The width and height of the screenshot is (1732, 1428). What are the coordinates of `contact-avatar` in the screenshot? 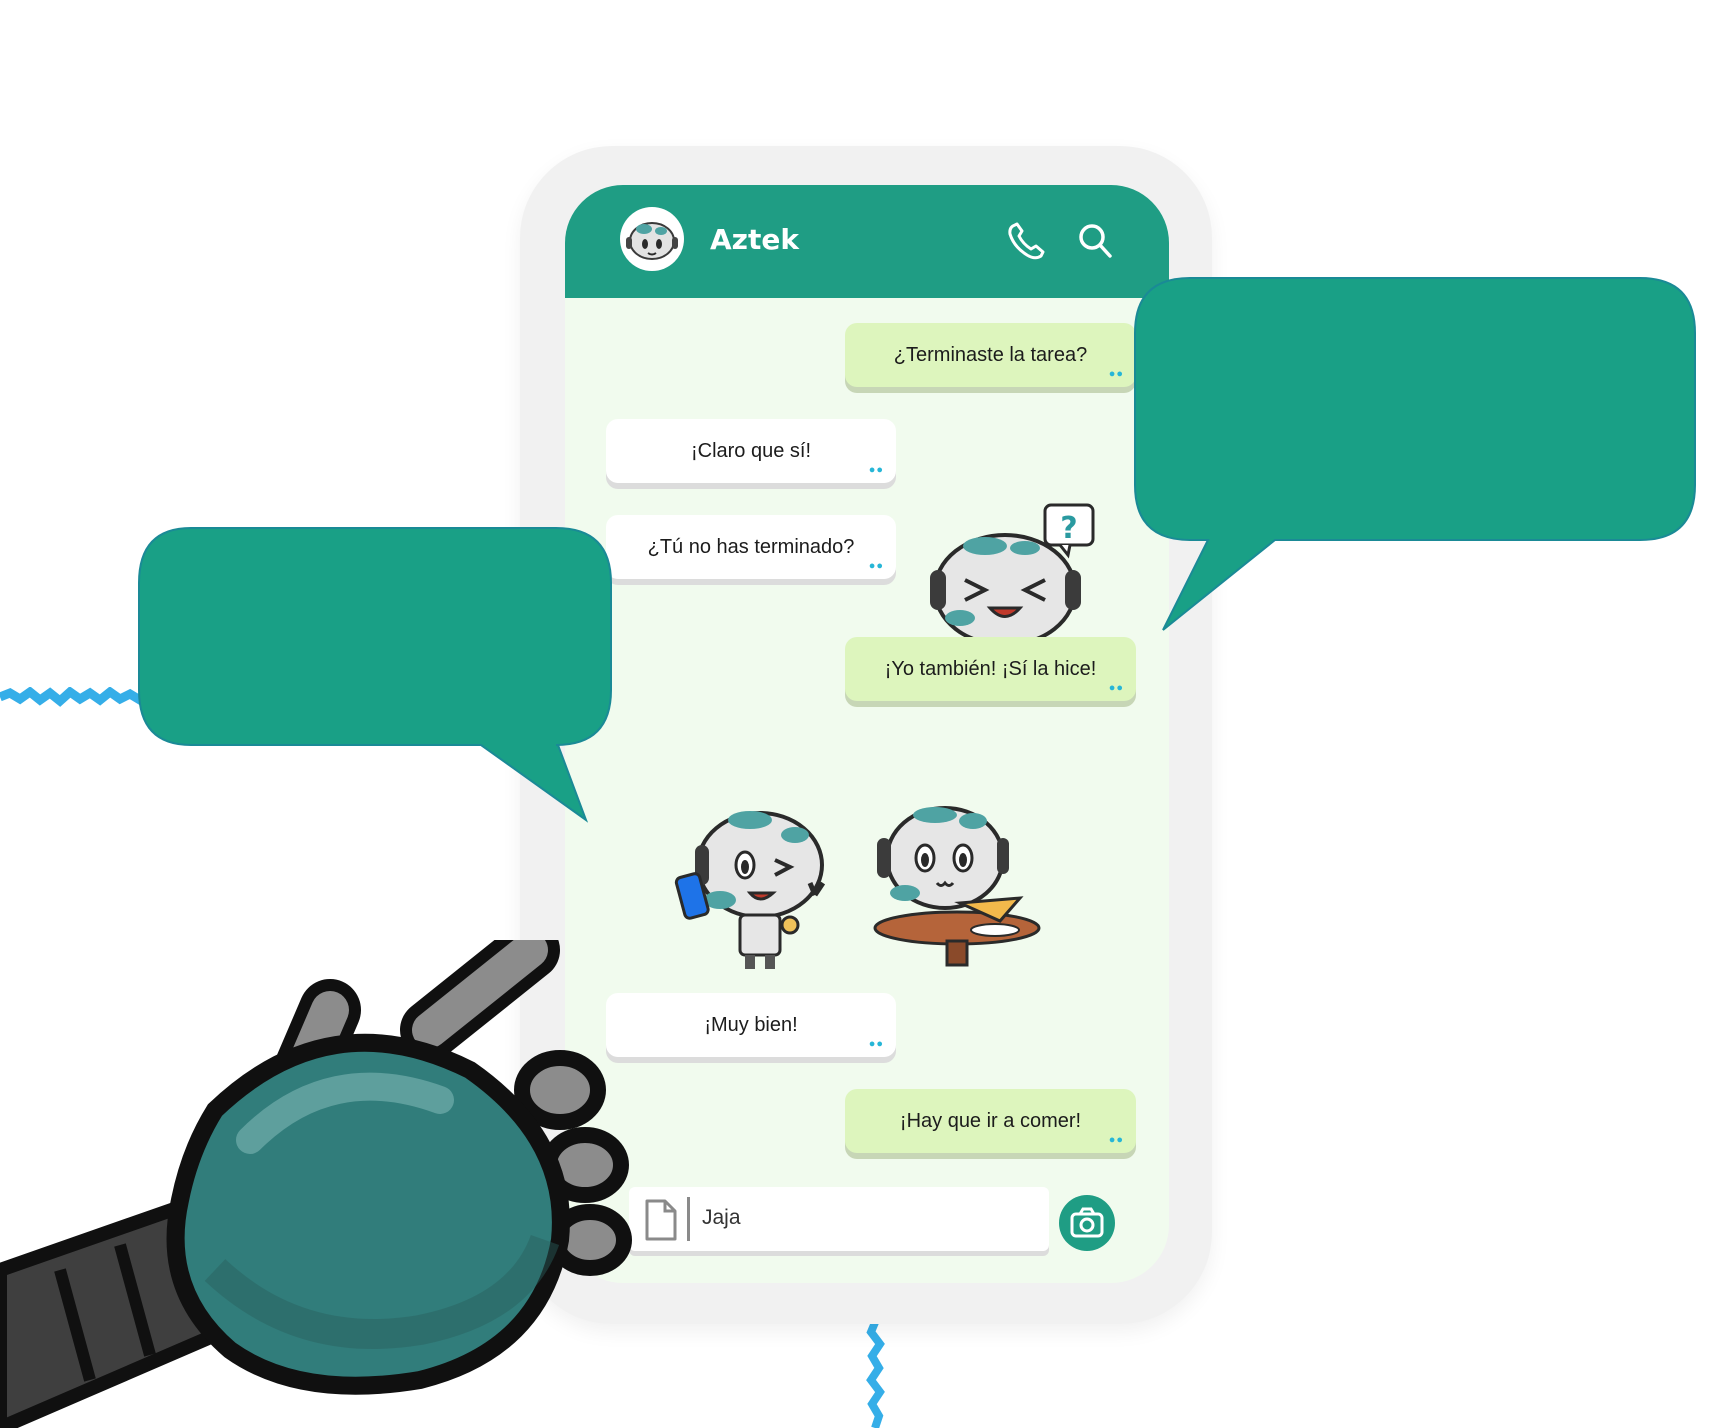 It's located at (652, 239).